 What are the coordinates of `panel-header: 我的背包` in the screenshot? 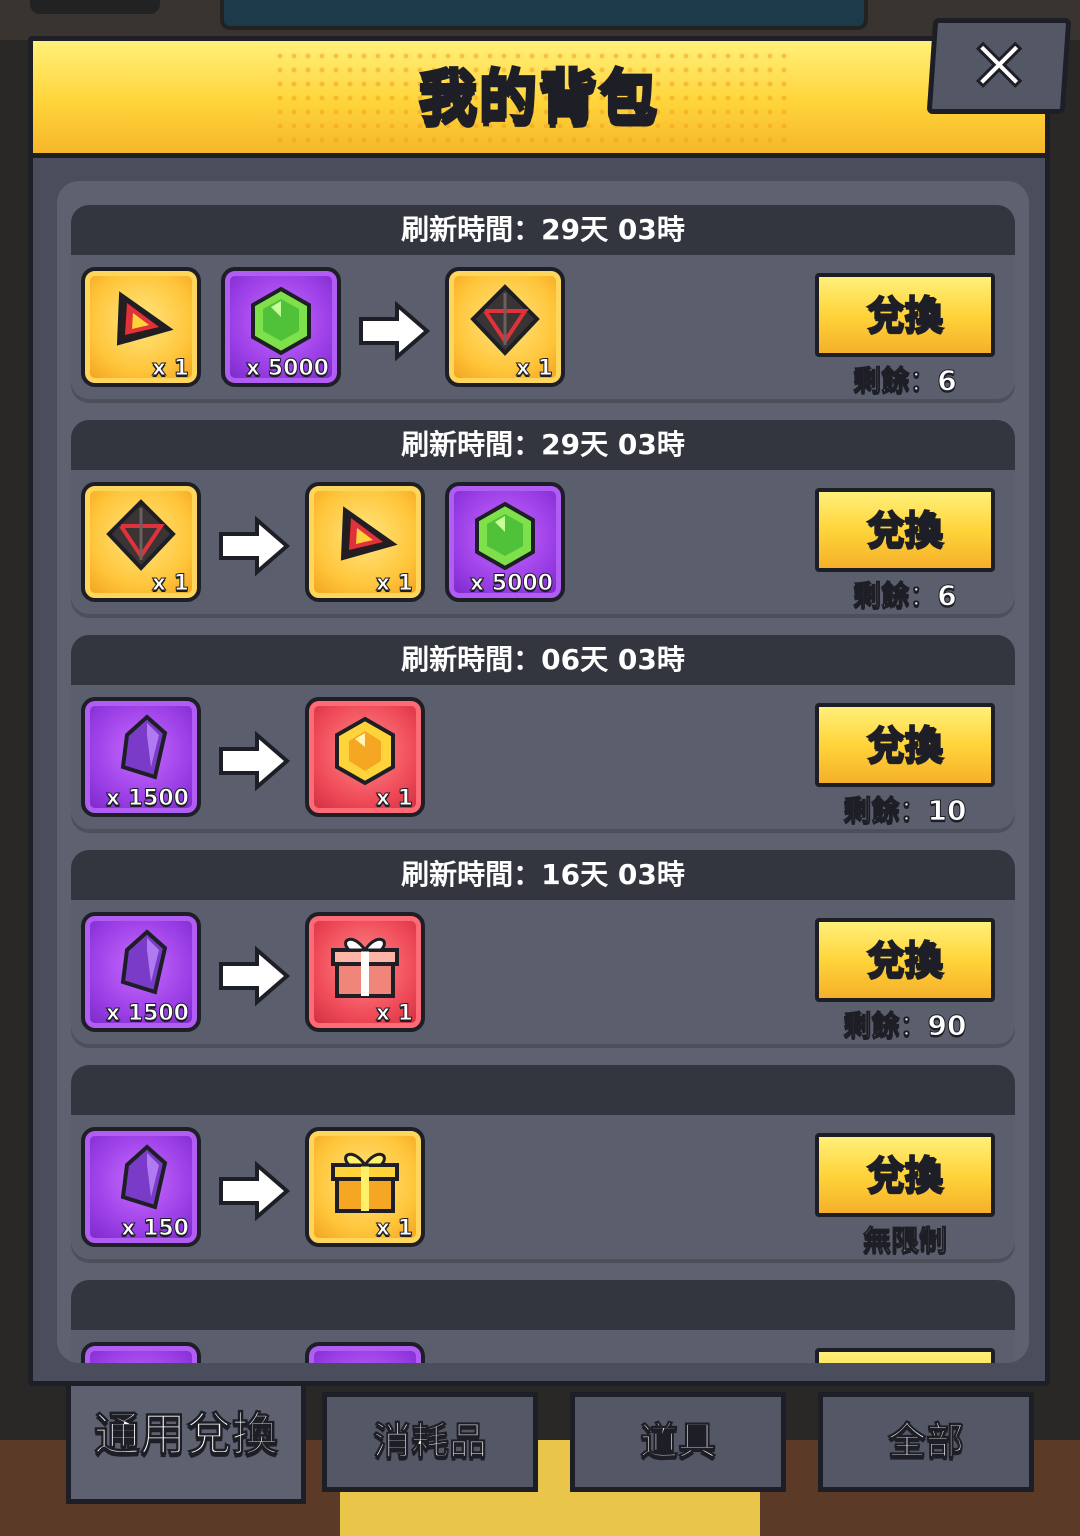 It's located at (539, 99).